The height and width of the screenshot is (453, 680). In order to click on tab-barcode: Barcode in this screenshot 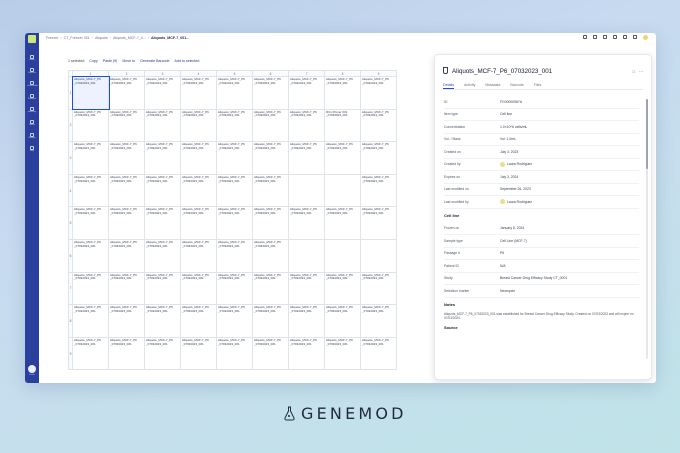, I will do `click(516, 85)`.